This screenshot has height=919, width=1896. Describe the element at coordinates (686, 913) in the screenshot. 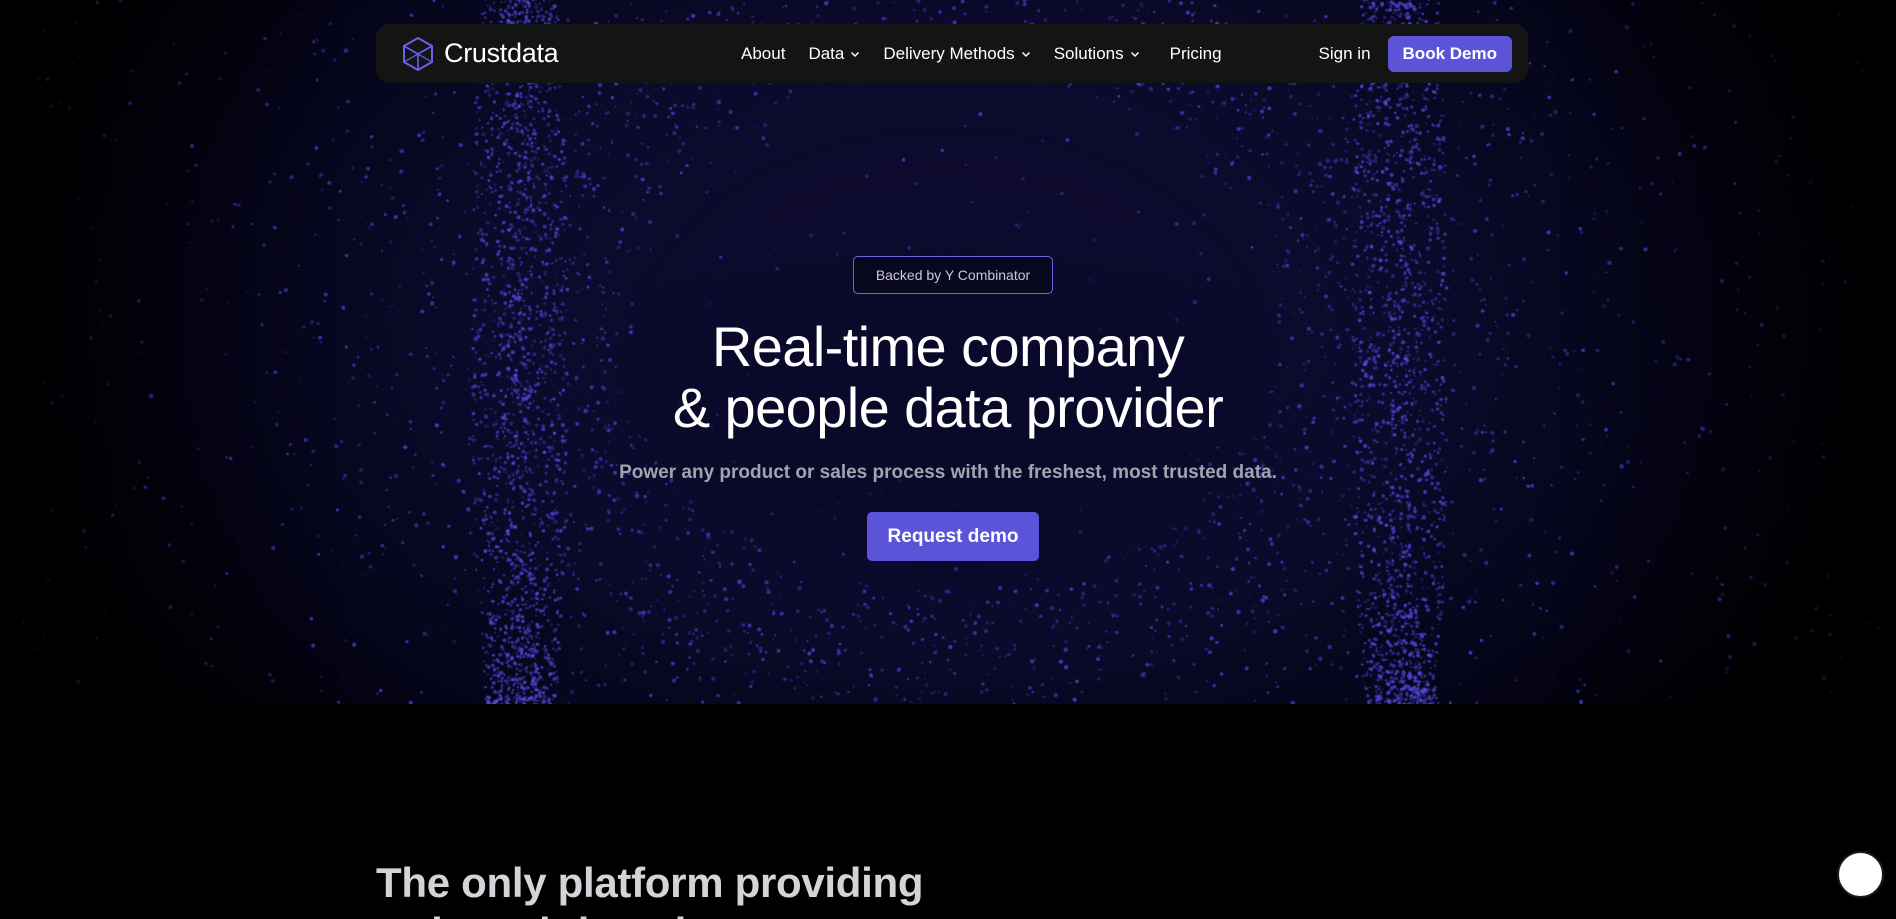

I see `section-heading-line-2: truly real-time data` at that location.